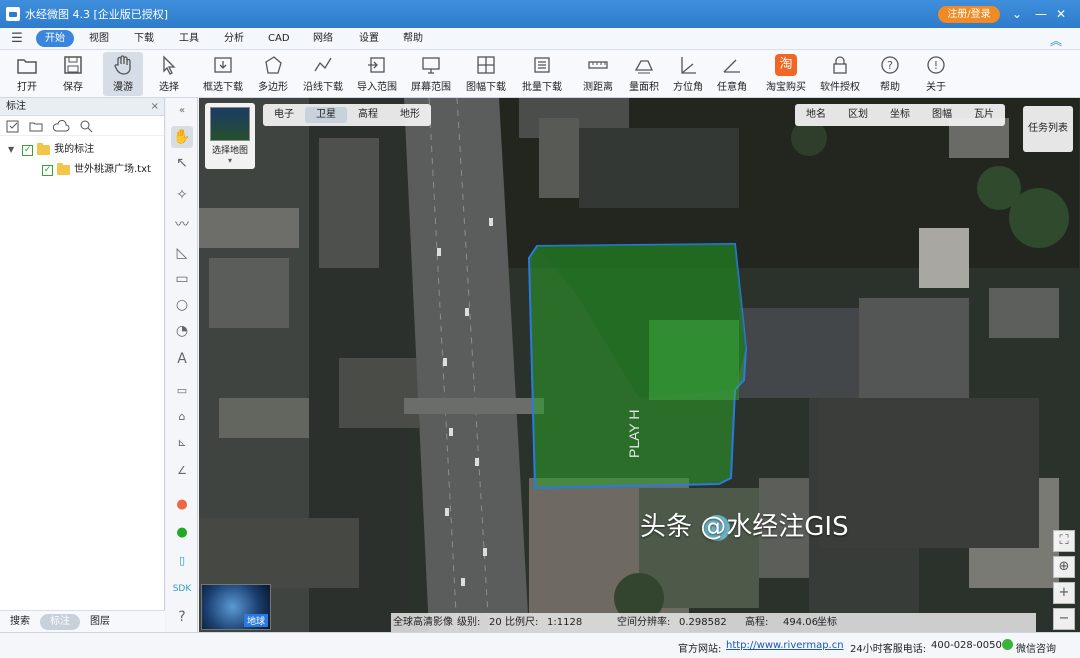  Describe the element at coordinates (82, 150) in the screenshot. I see `tree-node-root: ▼ ✓ 我的标注` at that location.